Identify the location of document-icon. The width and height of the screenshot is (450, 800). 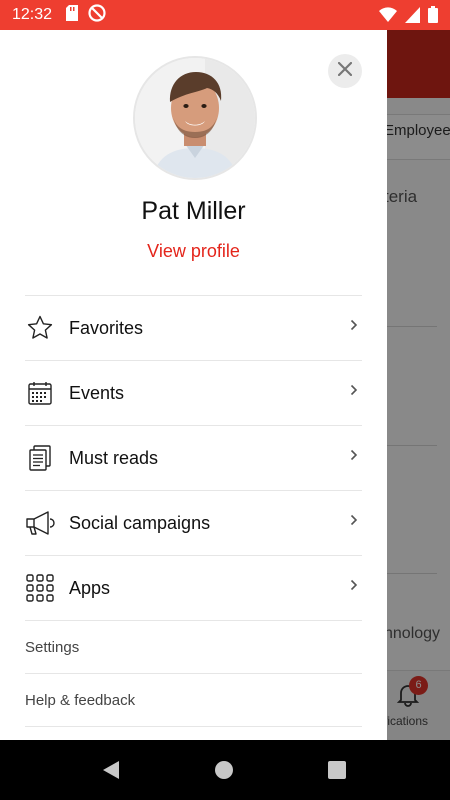
(40, 458).